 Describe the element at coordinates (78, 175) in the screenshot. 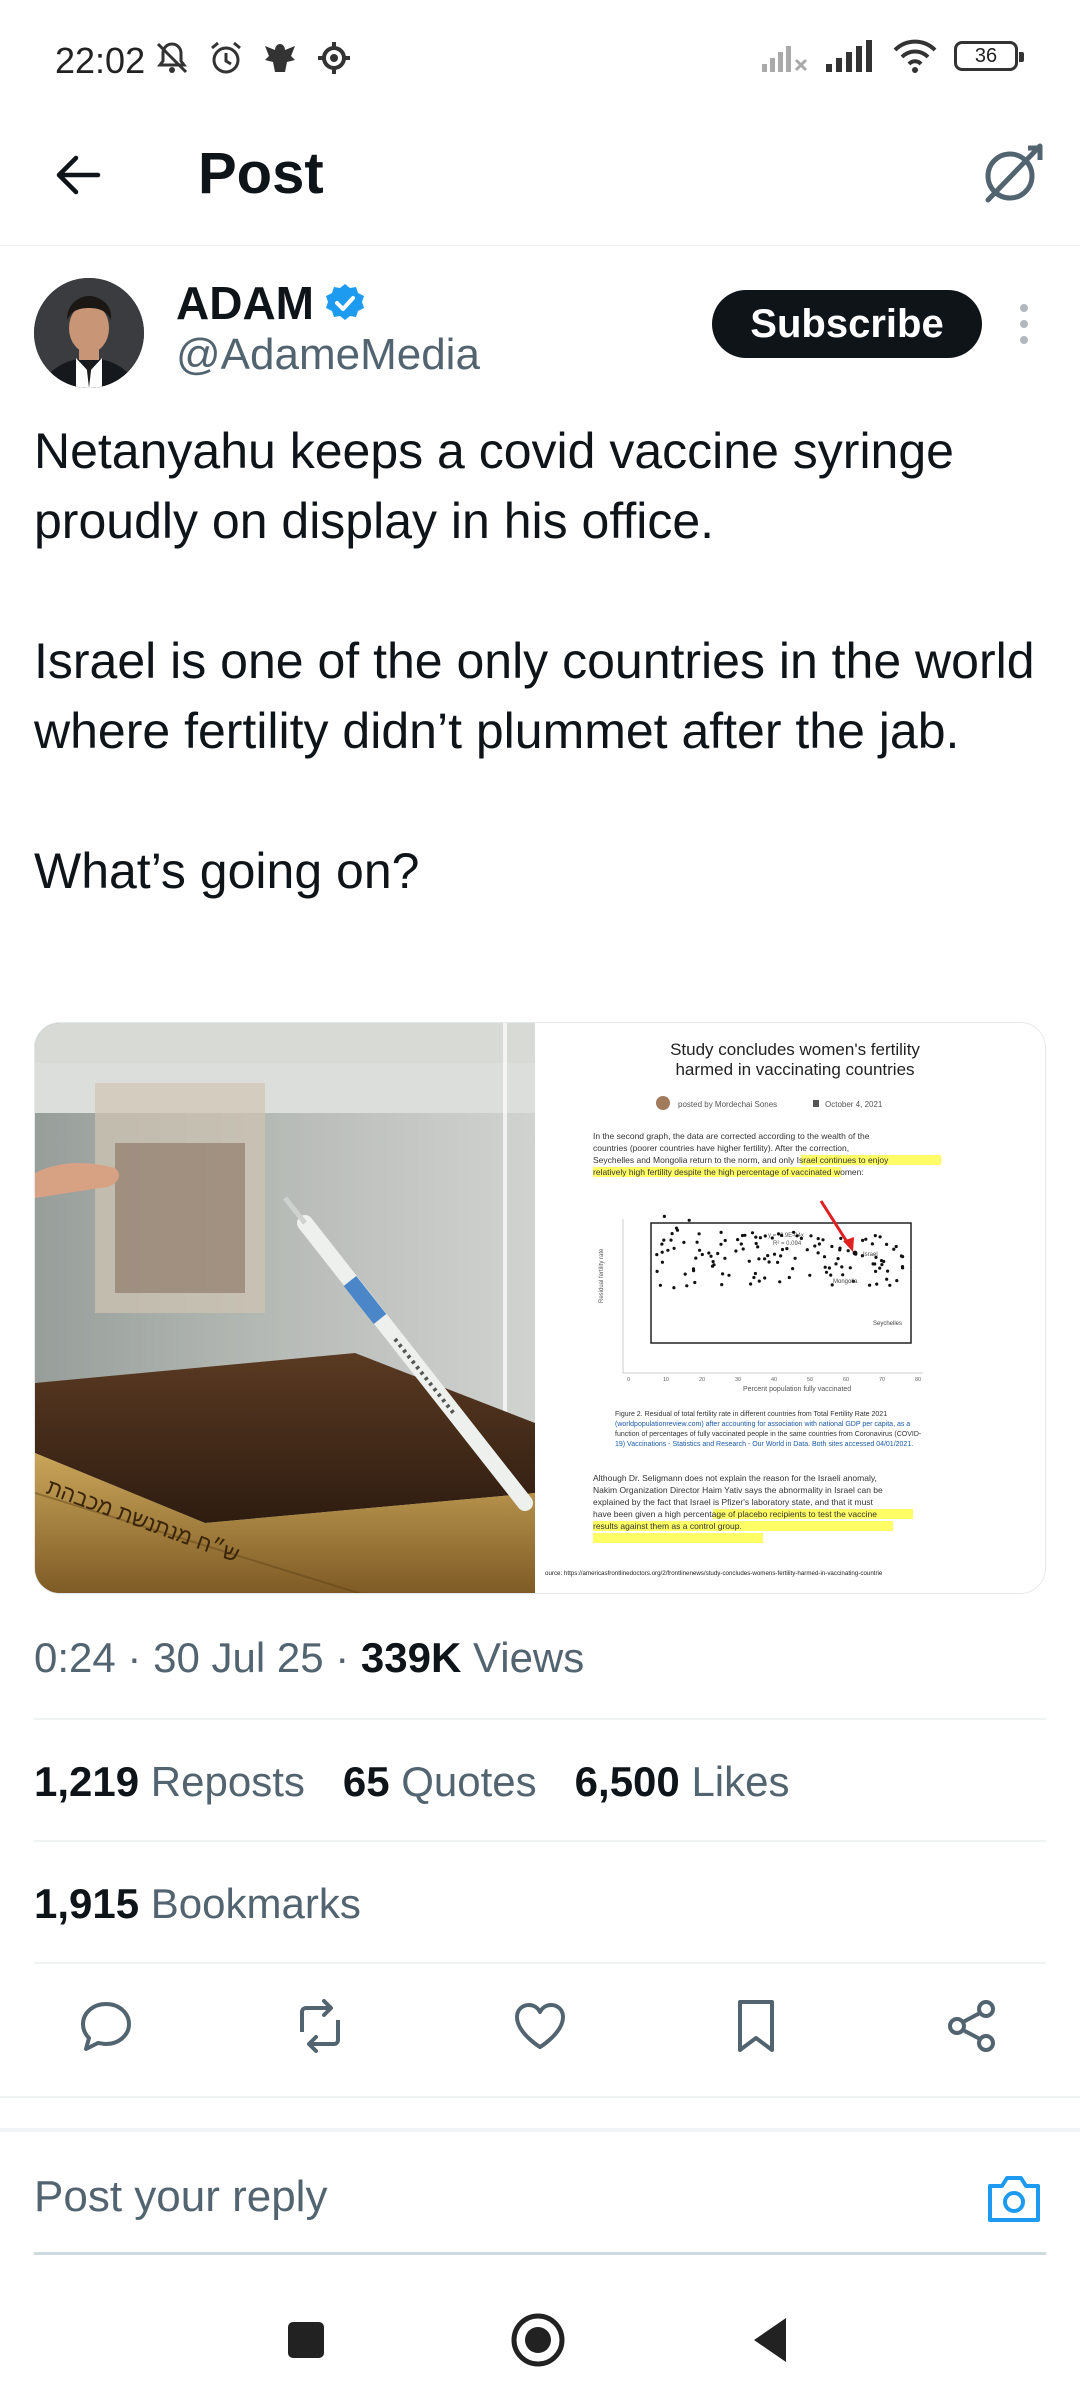

I see `arrow-left-icon` at that location.